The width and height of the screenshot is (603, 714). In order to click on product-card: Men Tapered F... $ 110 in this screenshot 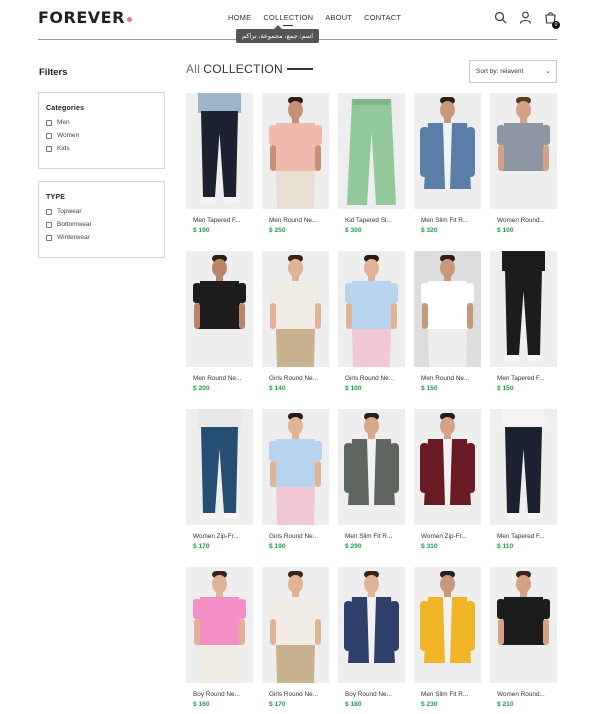, I will do `click(523, 483)`.